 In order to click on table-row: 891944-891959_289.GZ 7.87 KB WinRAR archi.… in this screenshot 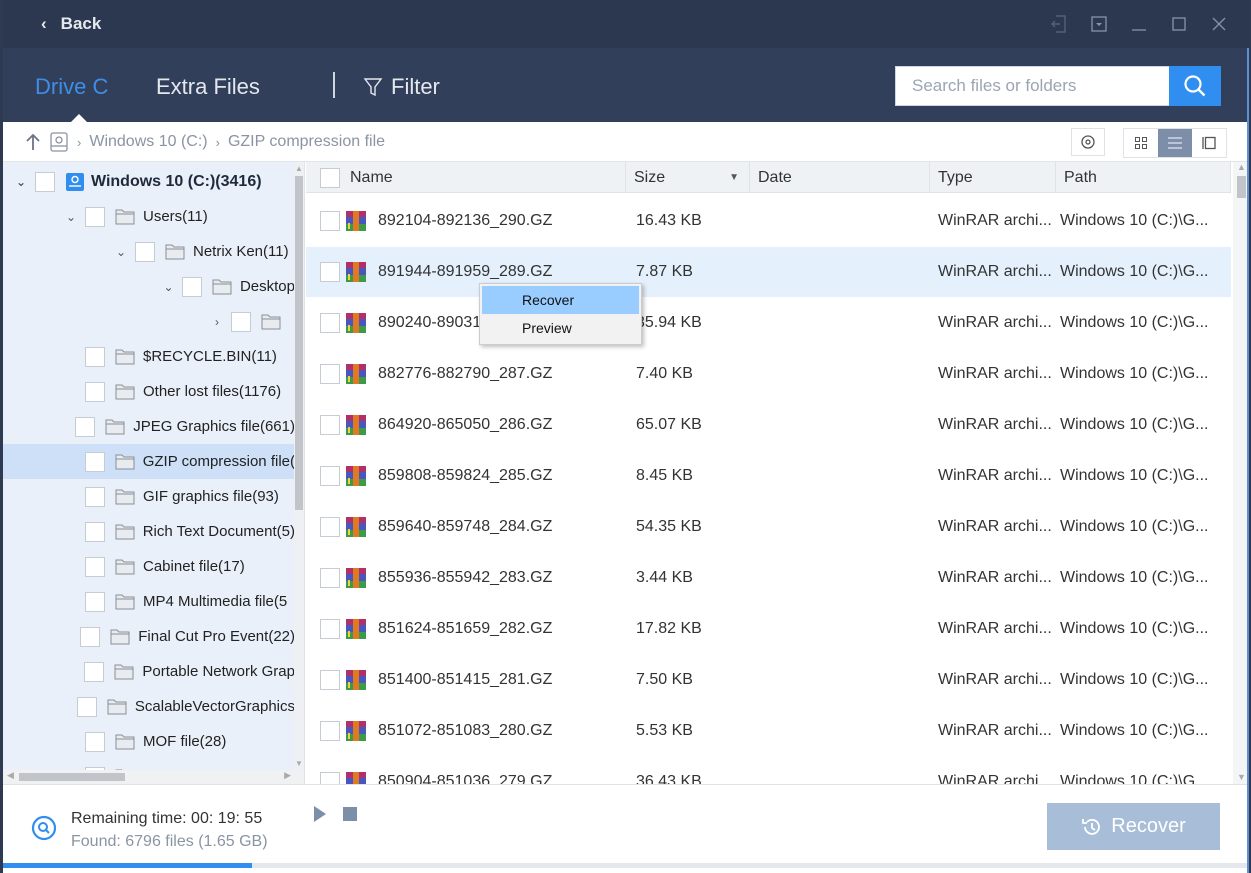, I will do `click(768, 272)`.